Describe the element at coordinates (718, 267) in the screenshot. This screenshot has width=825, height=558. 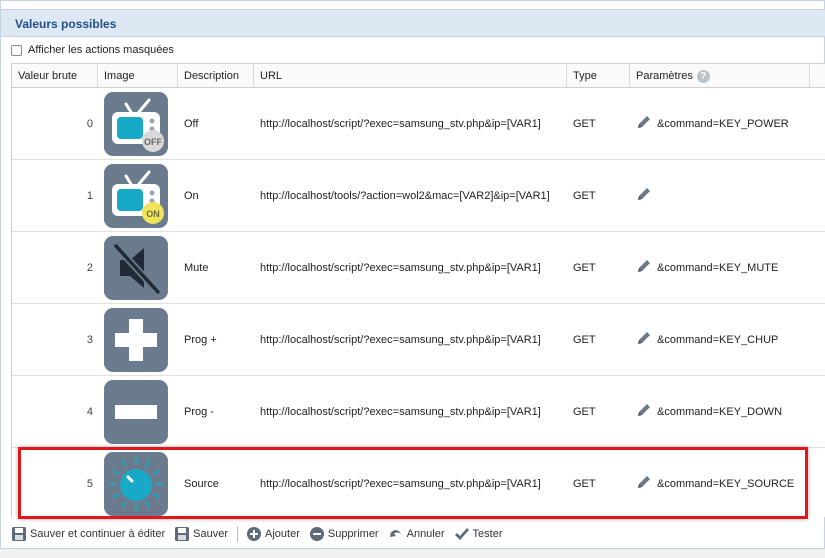
I see `row-params-text: &command=KEY_MUTE` at that location.